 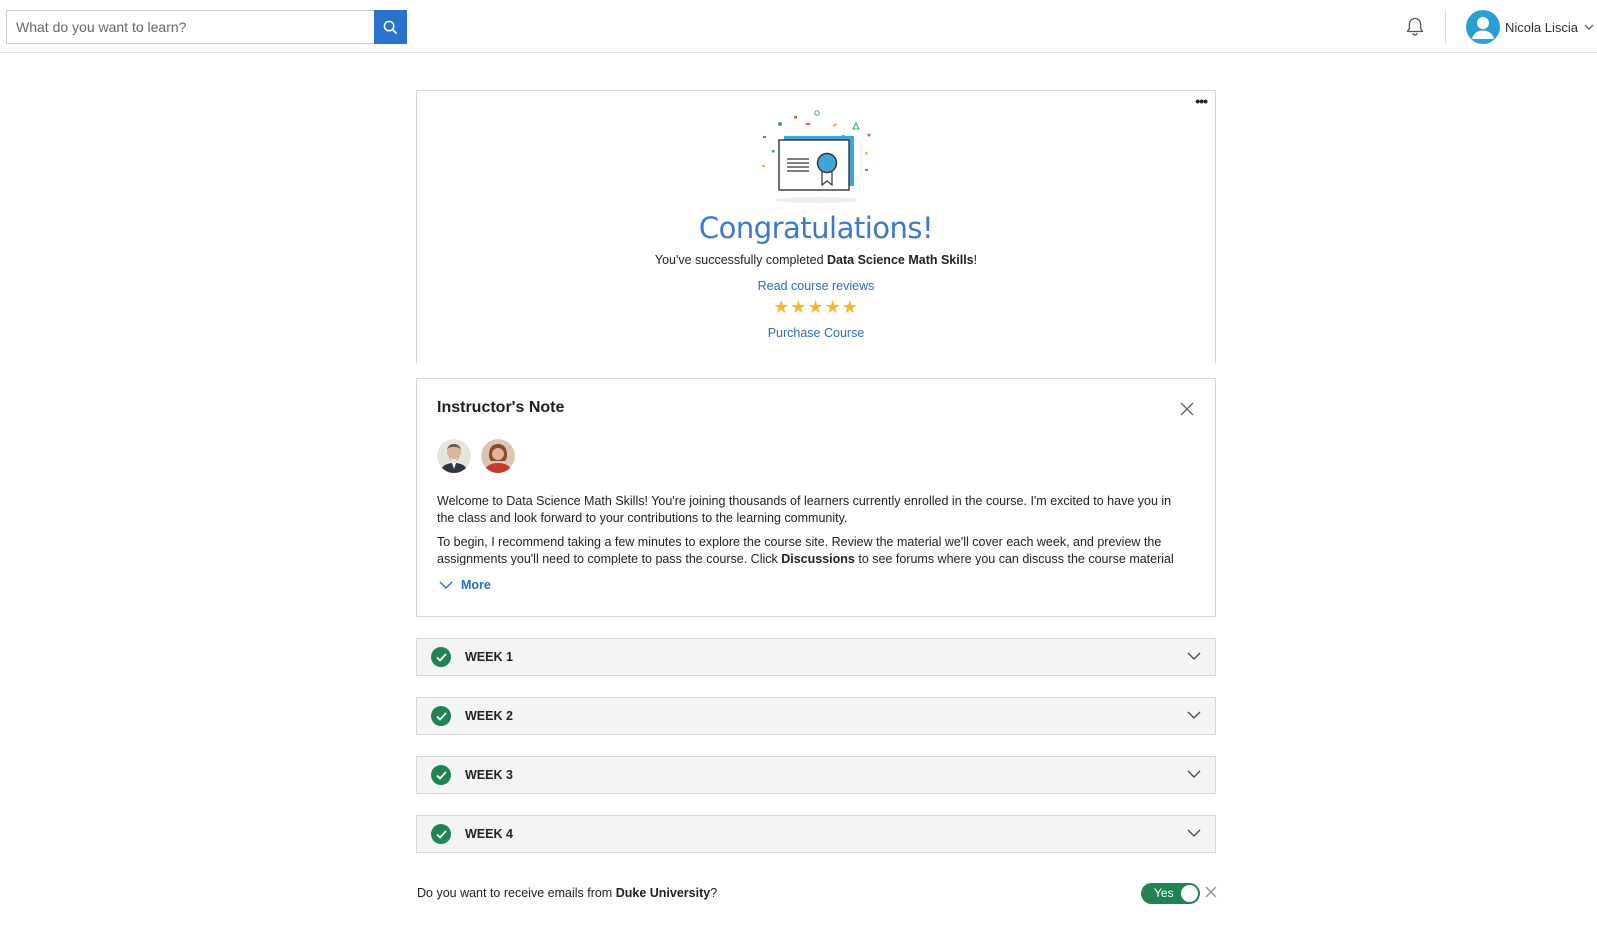 I want to click on search-button, so click(x=390, y=27).